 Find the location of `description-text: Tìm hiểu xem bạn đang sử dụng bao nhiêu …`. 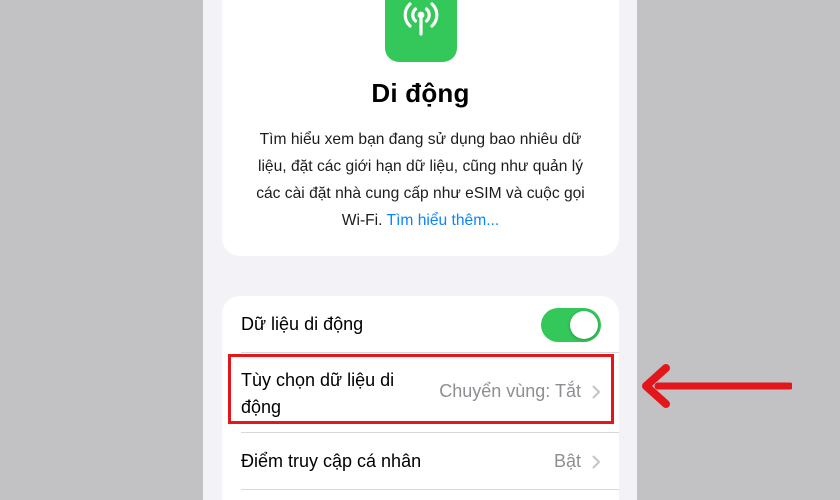

description-text: Tìm hiểu xem bạn đang sử dụng bao nhiêu … is located at coordinates (420, 180).